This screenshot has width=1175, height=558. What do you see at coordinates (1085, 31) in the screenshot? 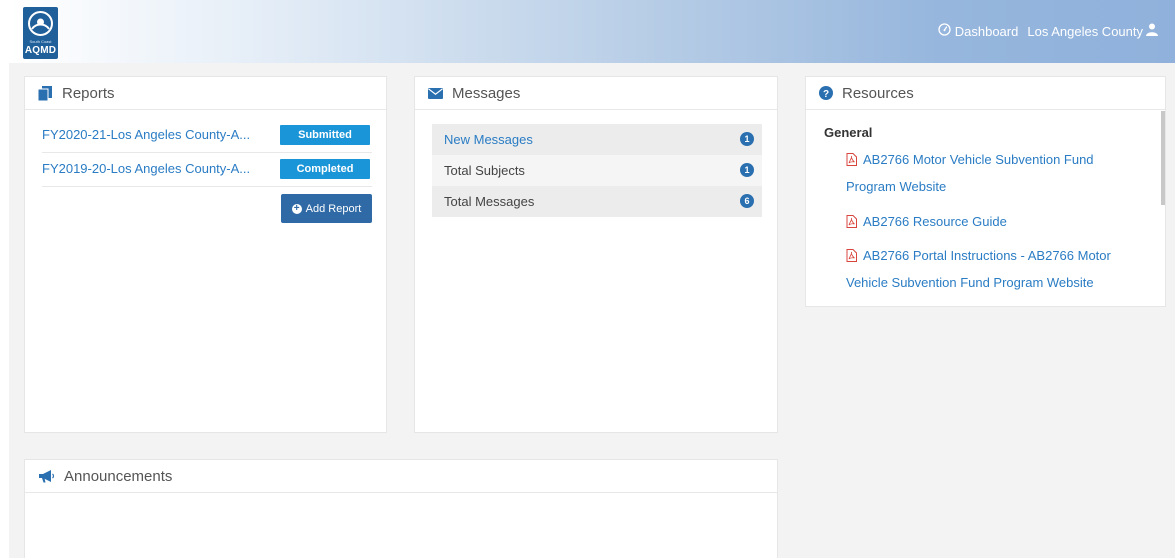
I see `user-name-link: Los Angeles County` at bounding box center [1085, 31].